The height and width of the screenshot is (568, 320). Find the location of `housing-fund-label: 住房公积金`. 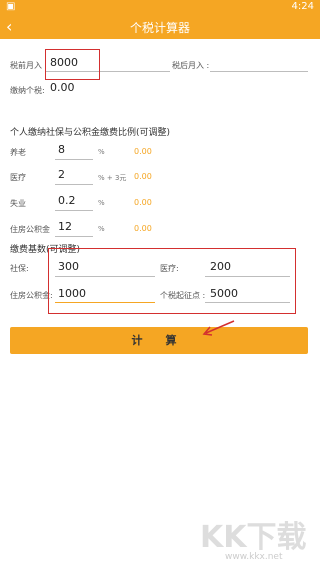

housing-fund-label: 住房公积金 is located at coordinates (30, 229).